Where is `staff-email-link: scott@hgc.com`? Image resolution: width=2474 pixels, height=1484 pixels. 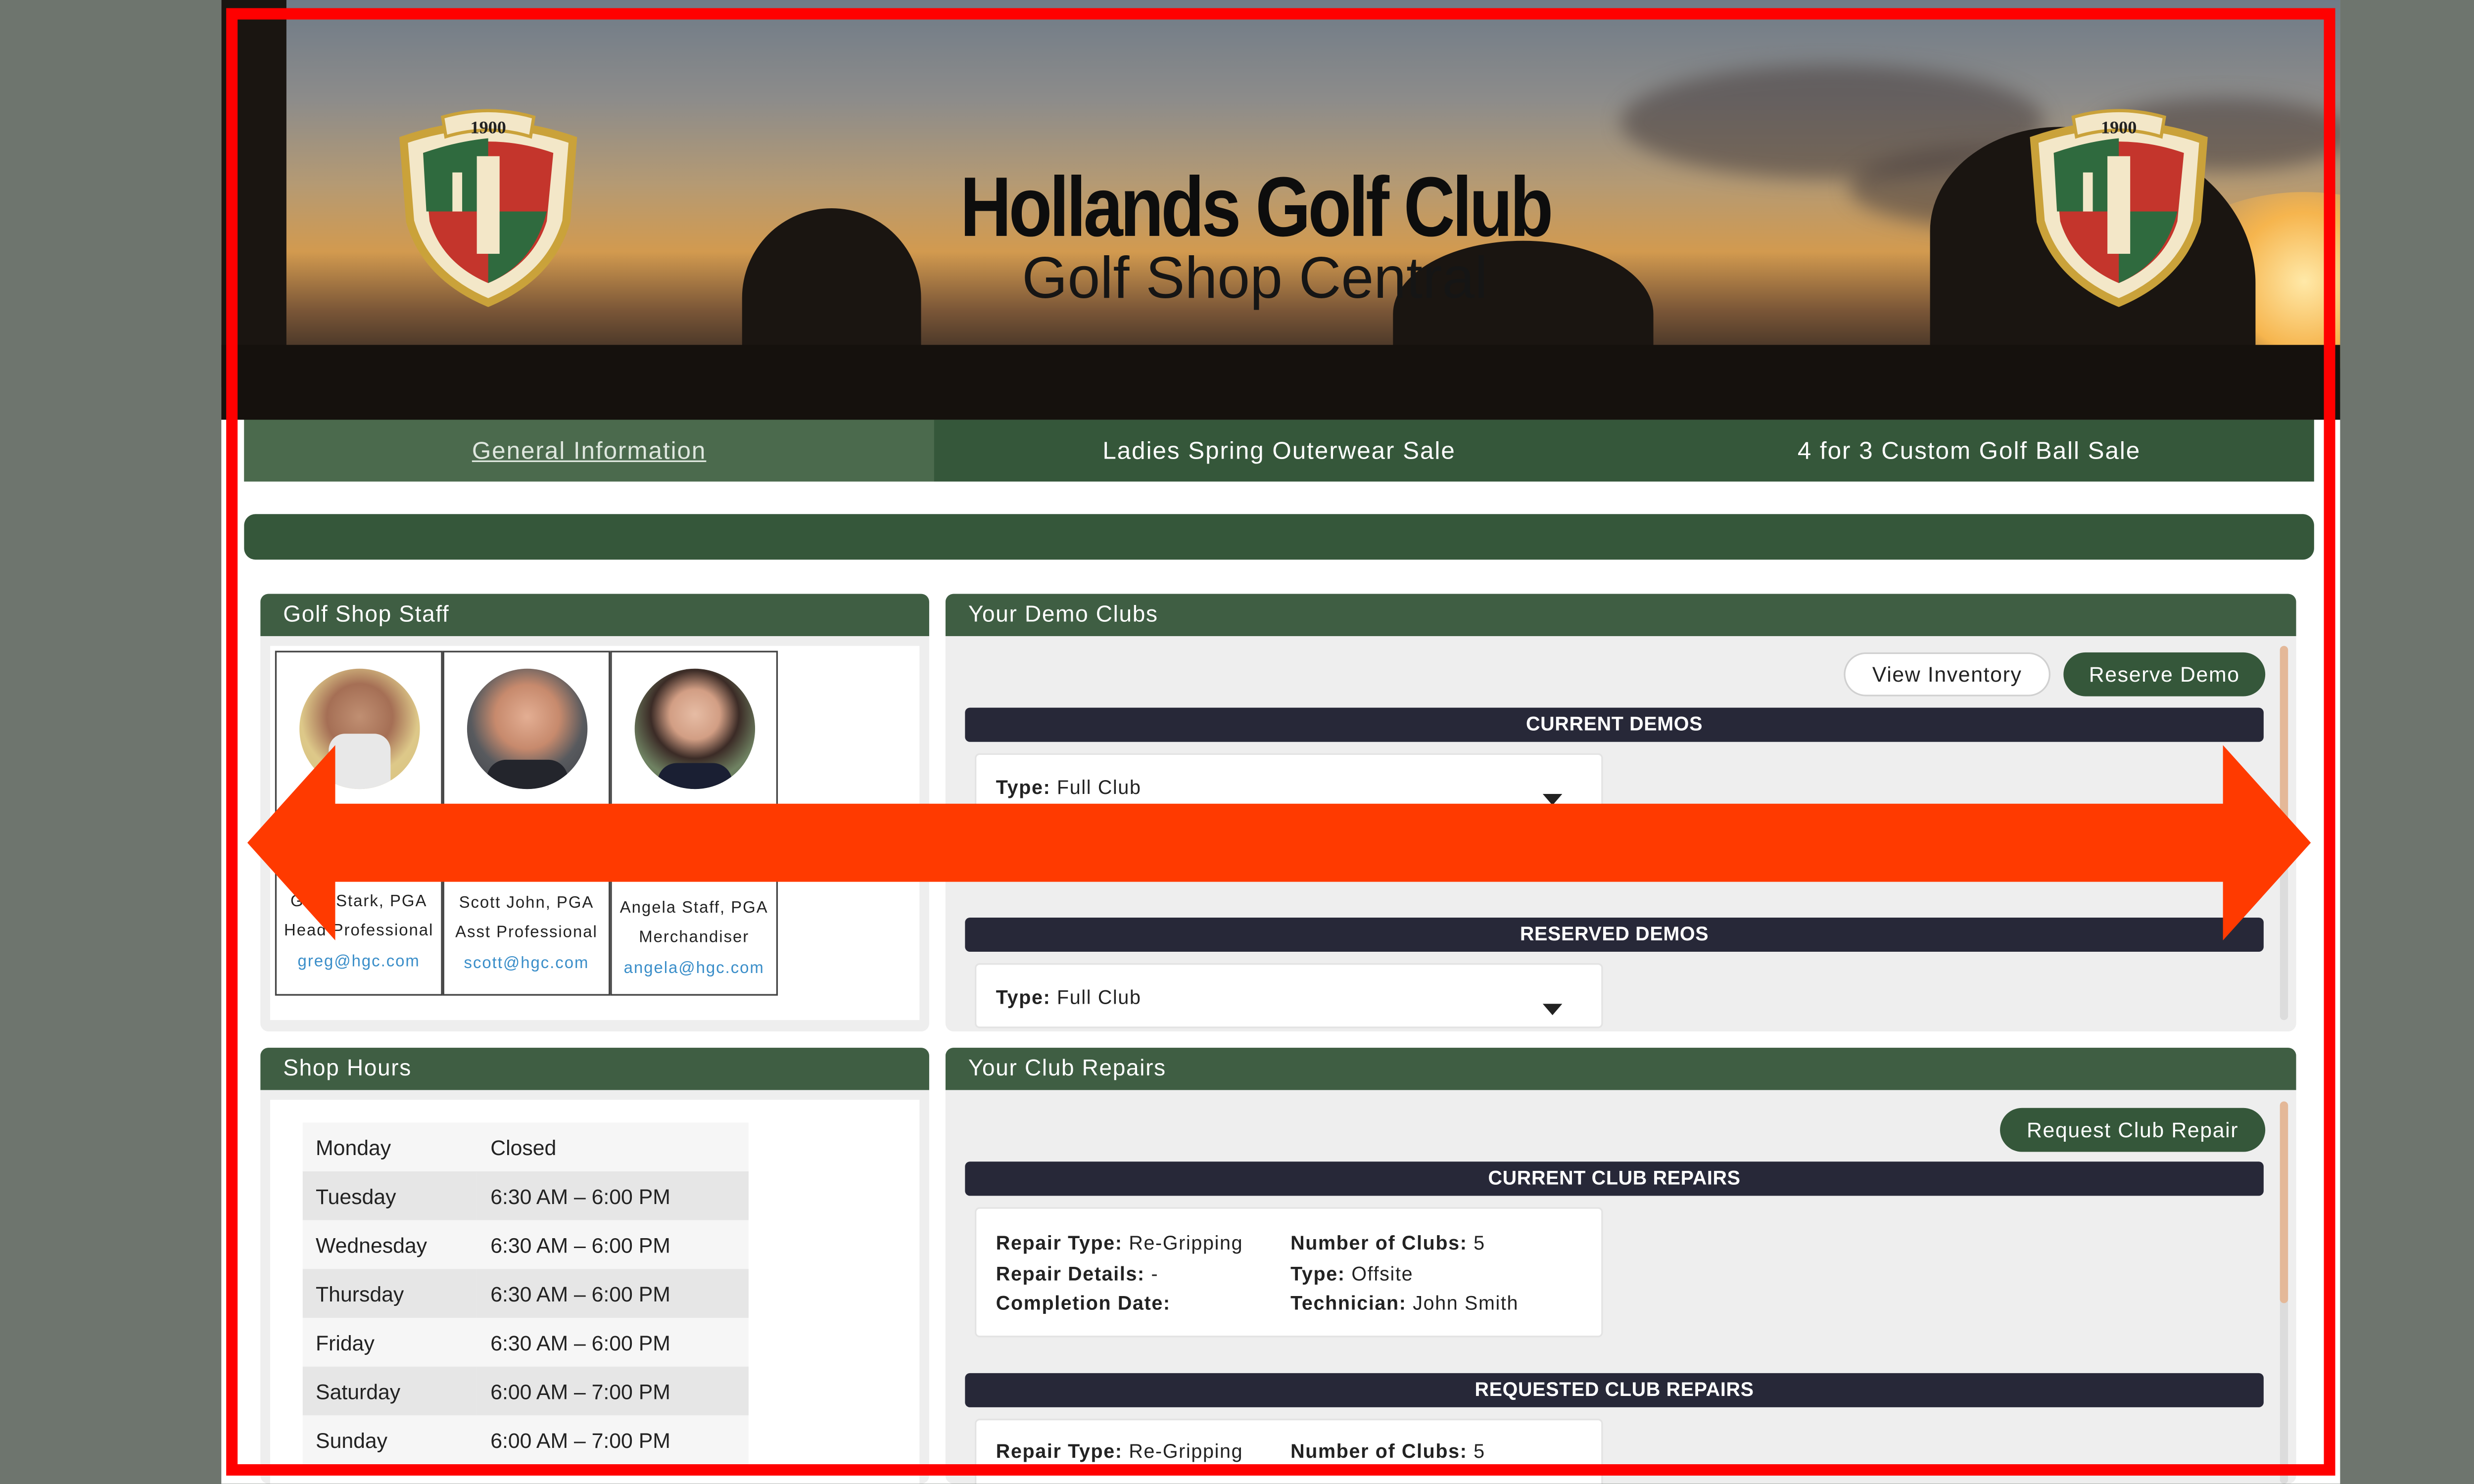 staff-email-link: scott@hgc.com is located at coordinates (527, 964).